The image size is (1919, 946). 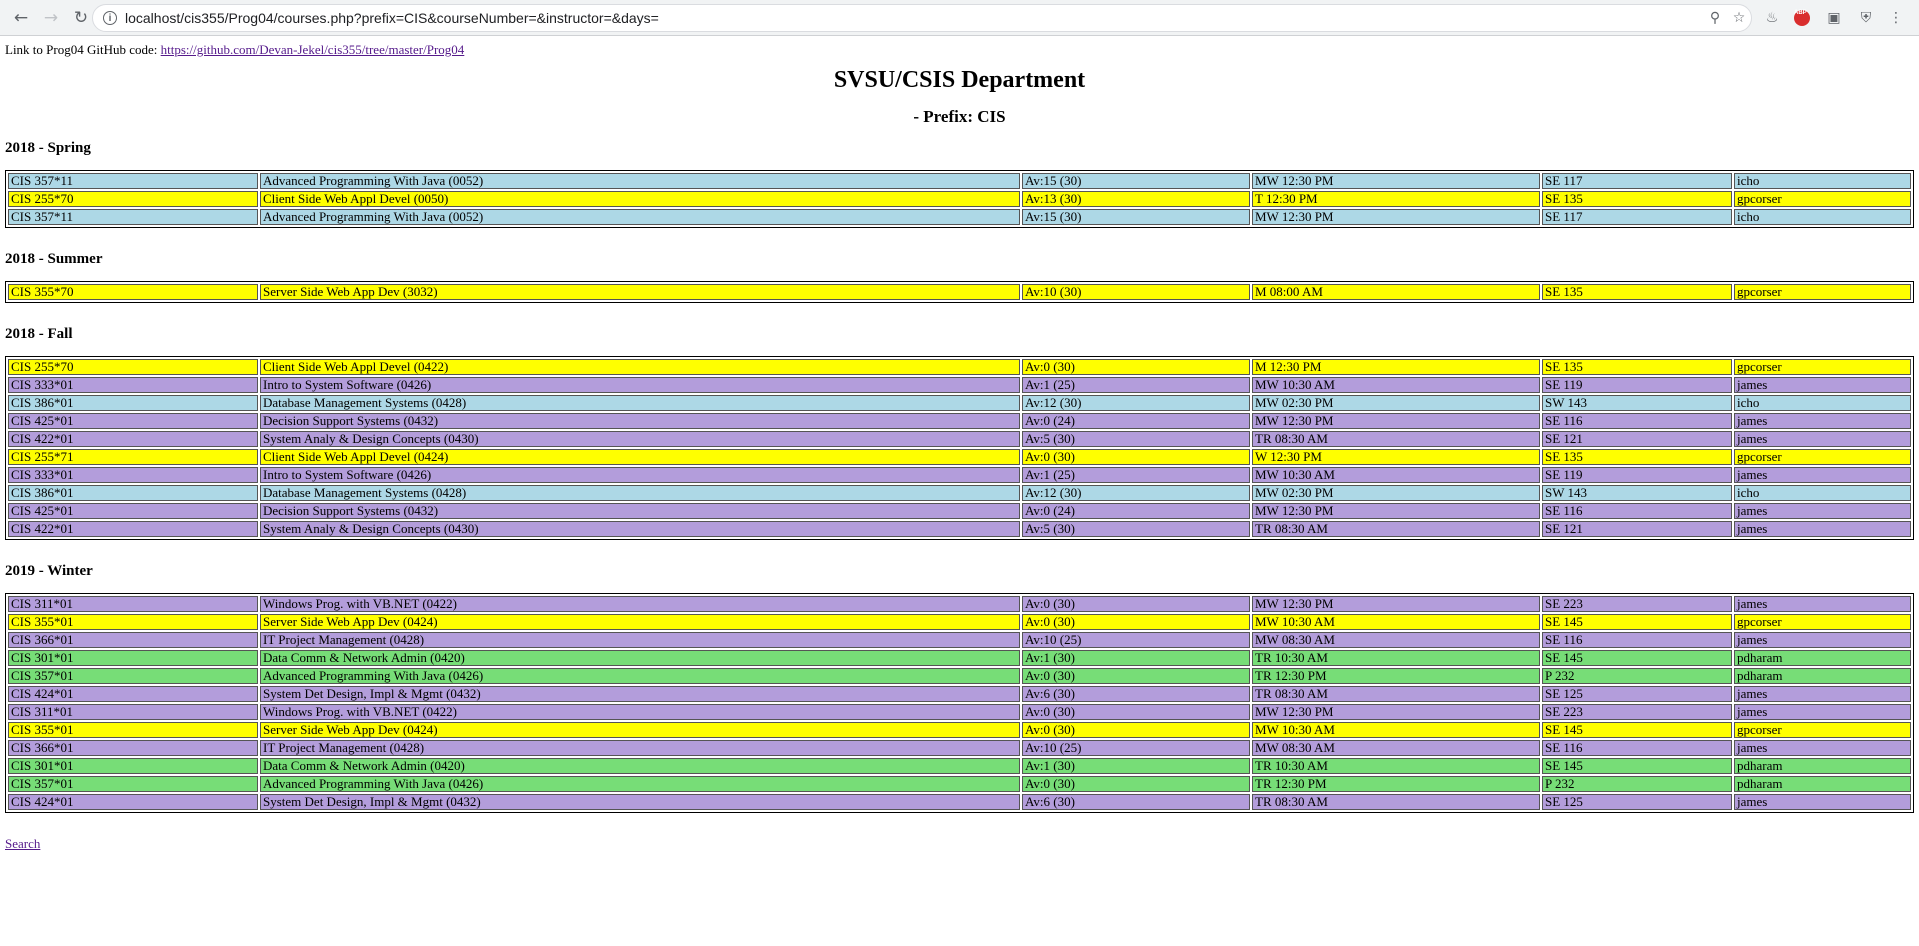 I want to click on browser-menu-icon: ⋮, so click(x=1896, y=18).